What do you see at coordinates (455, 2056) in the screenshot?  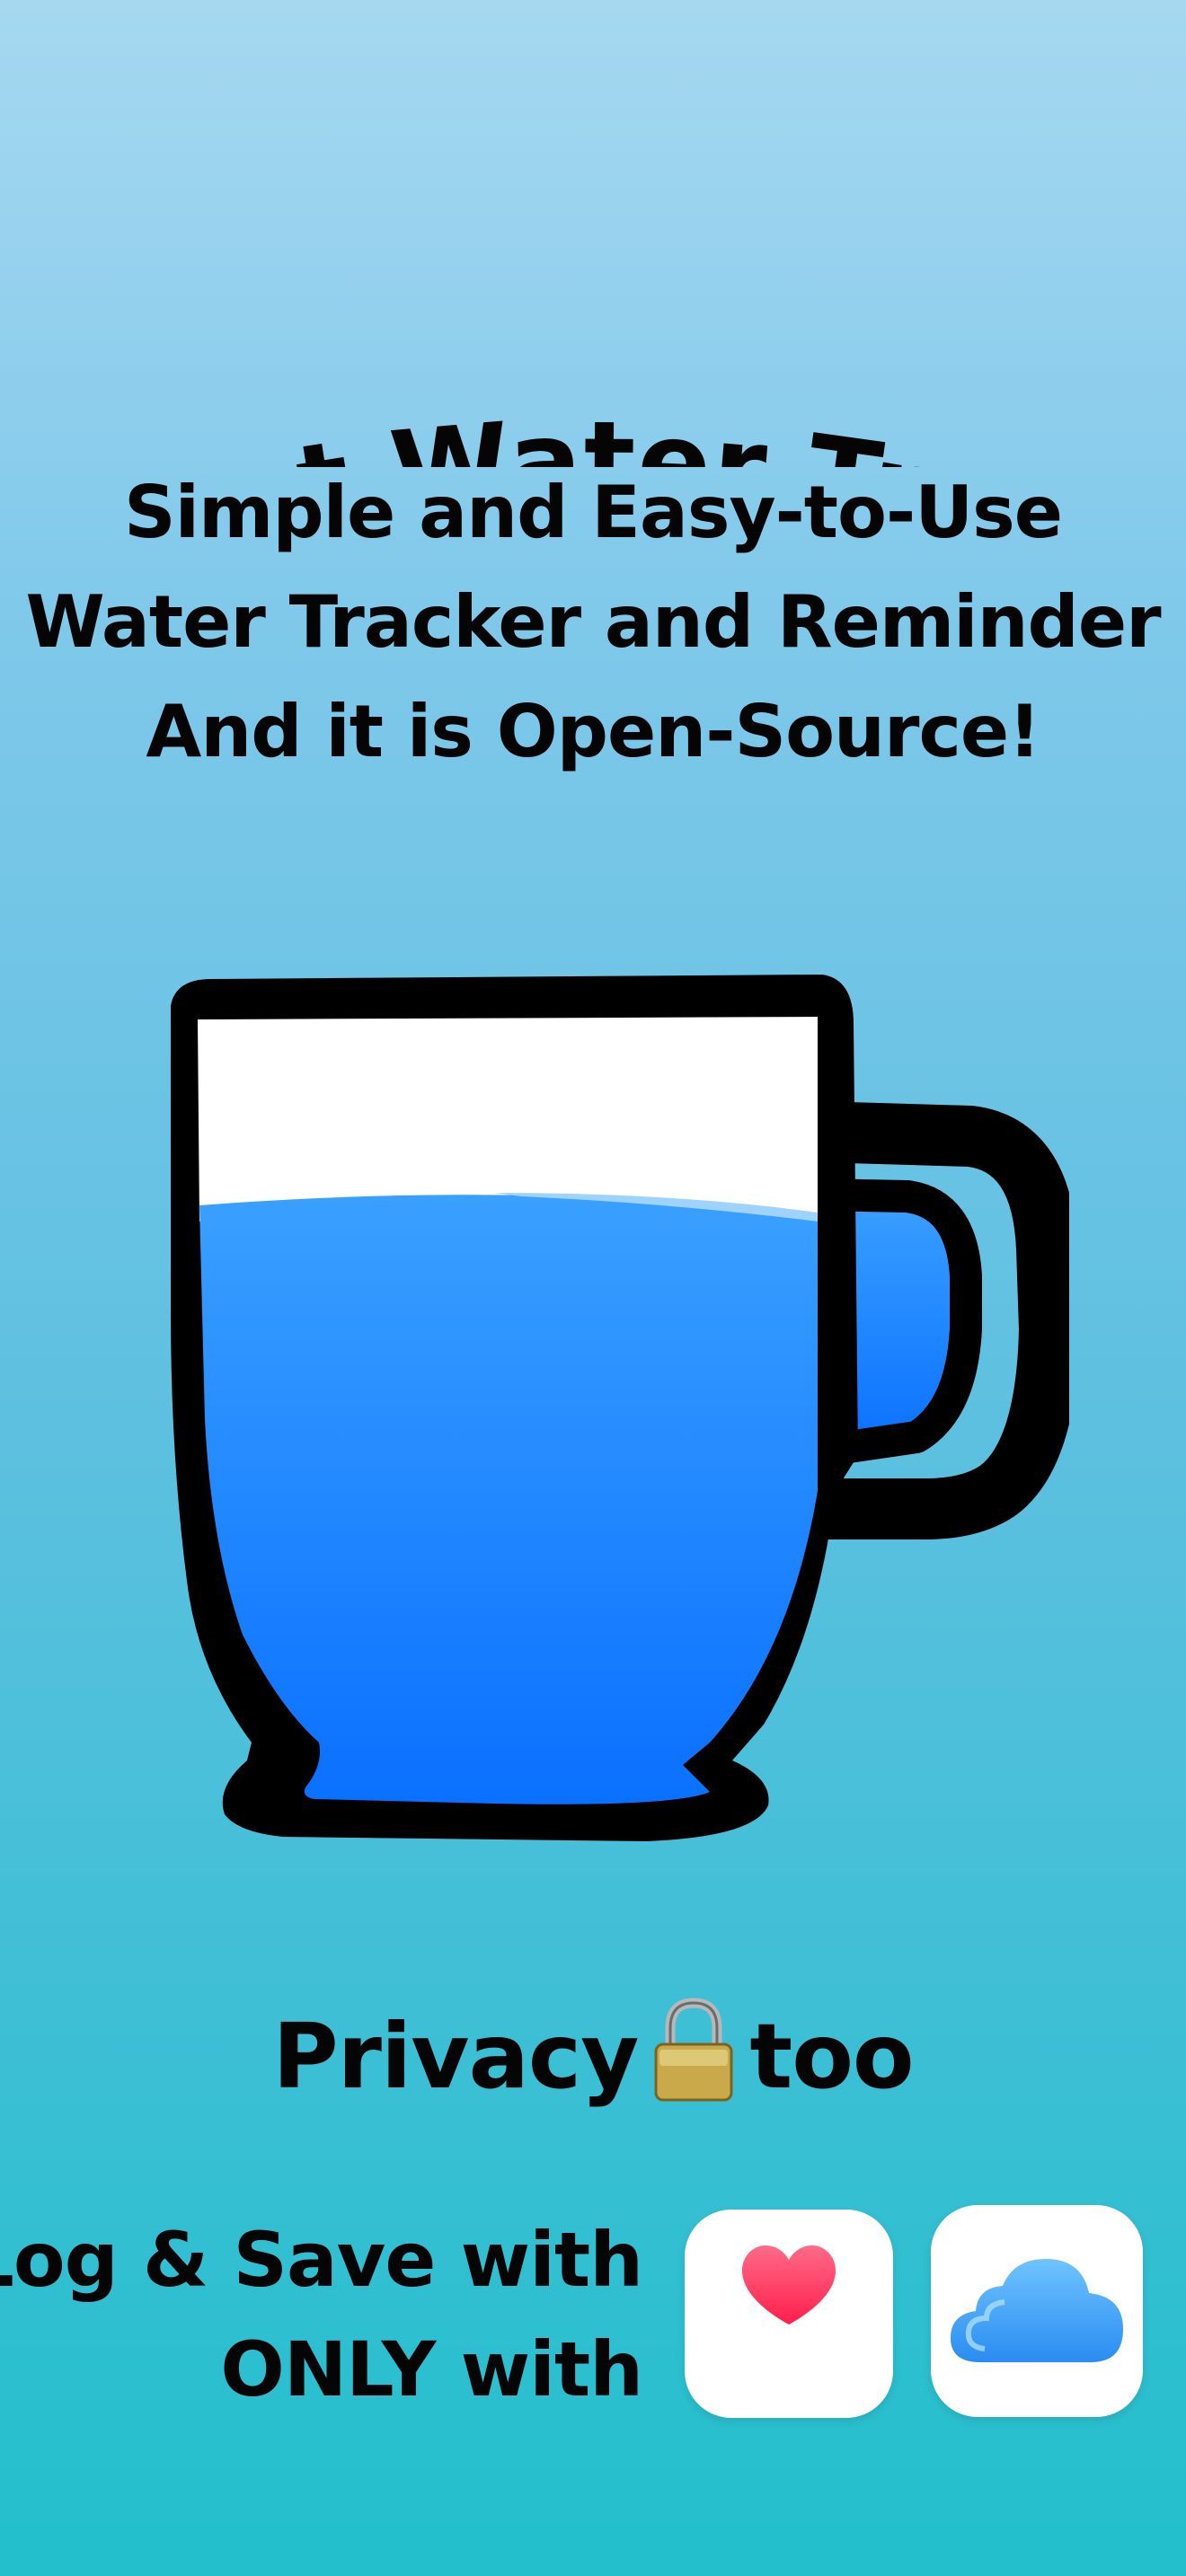 I see `privacy-label: Privacy` at bounding box center [455, 2056].